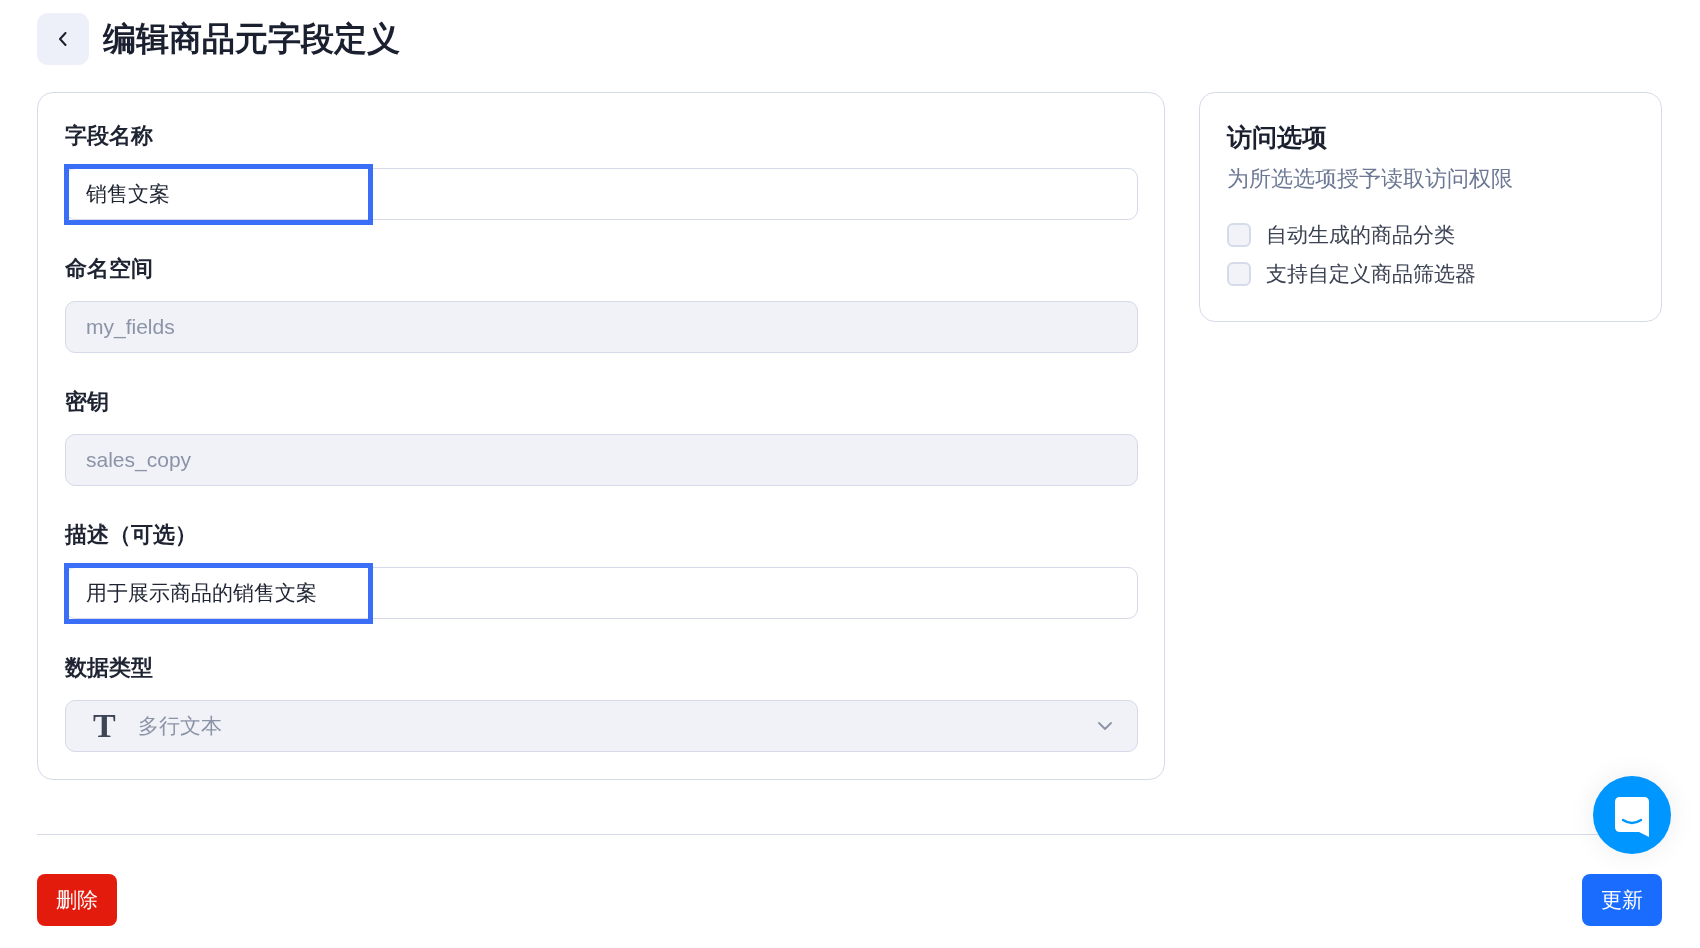 Image resolution: width=1700 pixels, height=948 pixels. What do you see at coordinates (1371, 274) in the screenshot?
I see `option-label: 支持自定义商品筛选器` at bounding box center [1371, 274].